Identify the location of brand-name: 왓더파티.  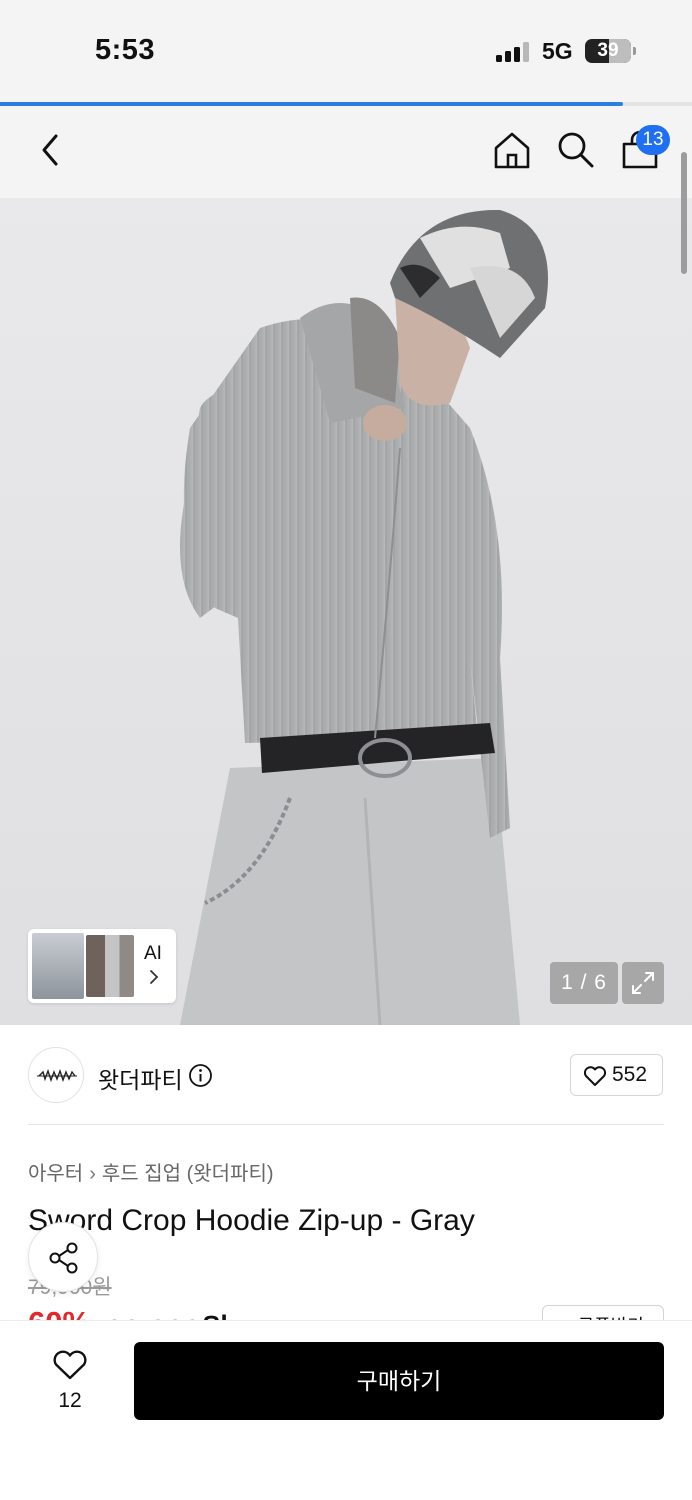
(140, 1078).